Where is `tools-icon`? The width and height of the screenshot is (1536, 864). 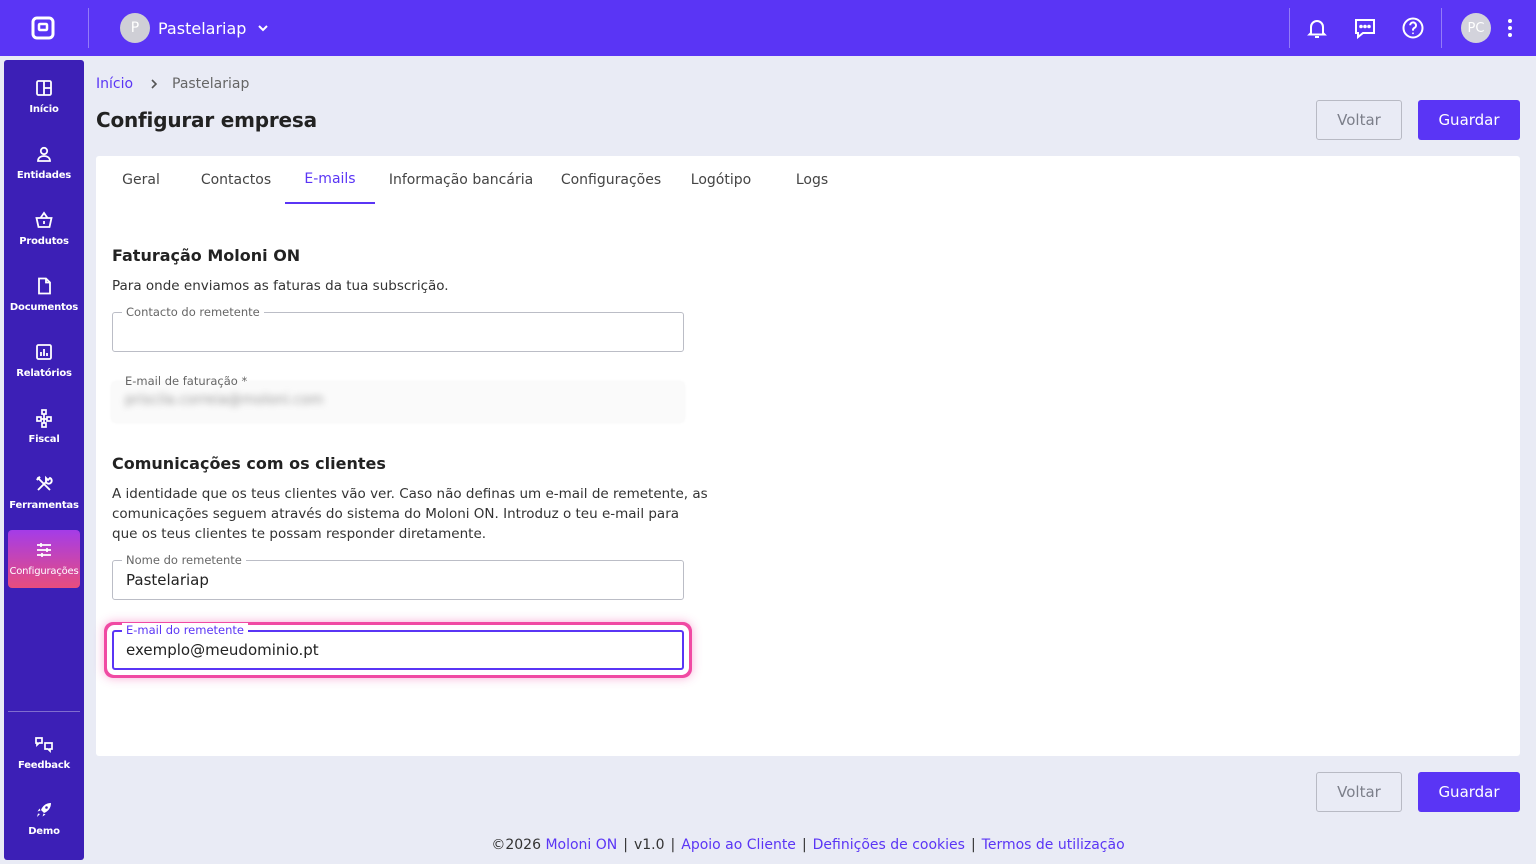 tools-icon is located at coordinates (44, 483).